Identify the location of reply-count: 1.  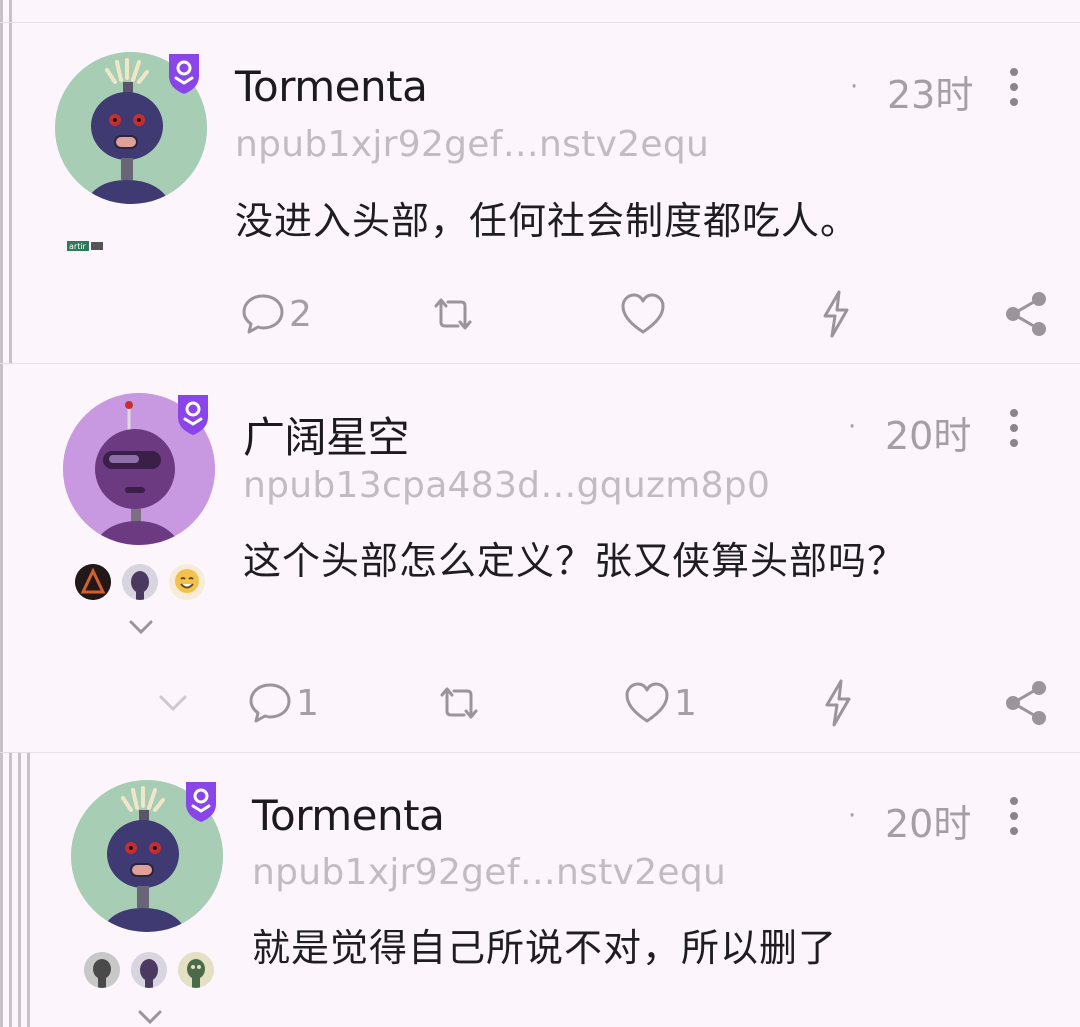
(307, 703).